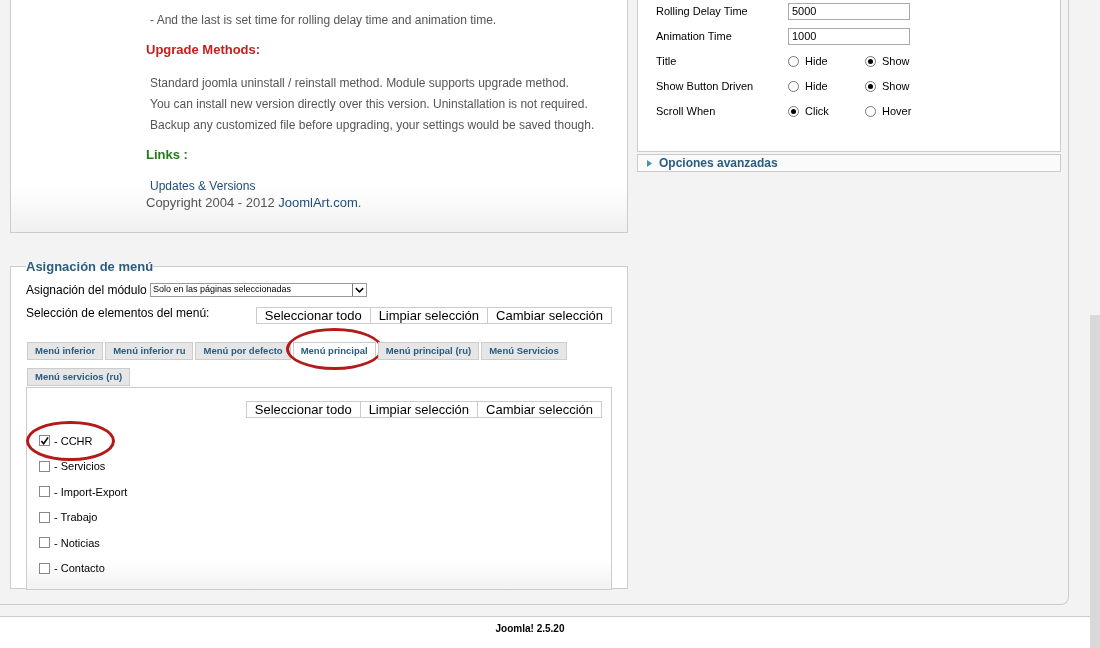 The image size is (1100, 648). I want to click on param-label: Show Button Driven, so click(705, 86).